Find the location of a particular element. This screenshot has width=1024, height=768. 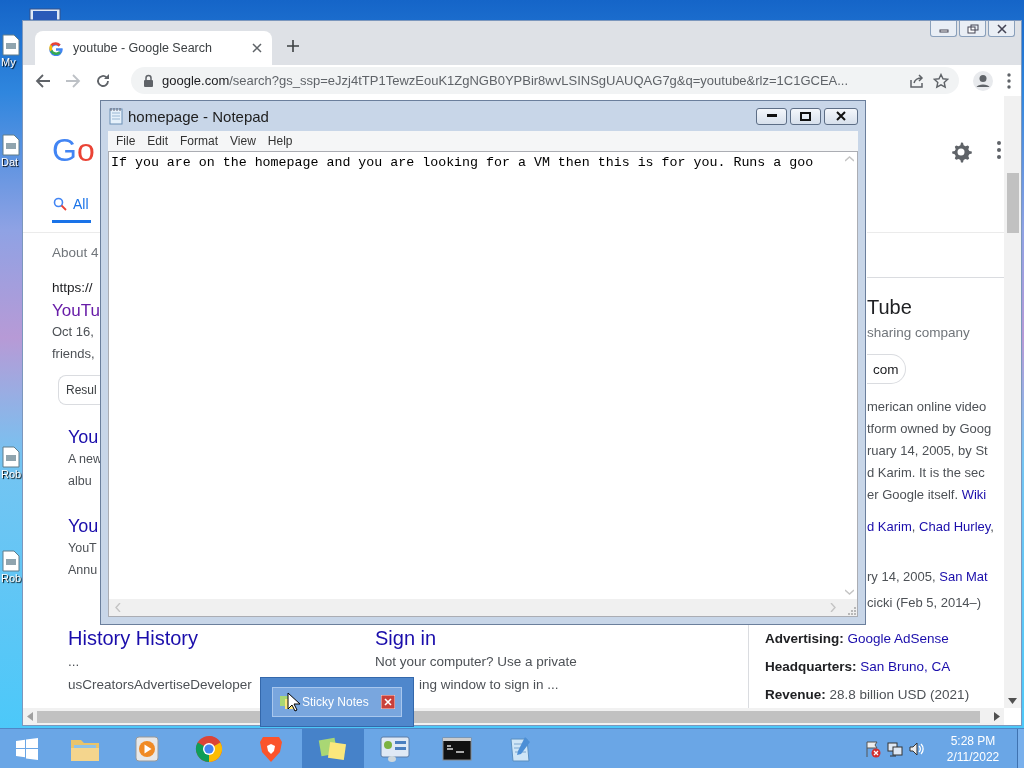

link: San Mat is located at coordinates (963, 576).